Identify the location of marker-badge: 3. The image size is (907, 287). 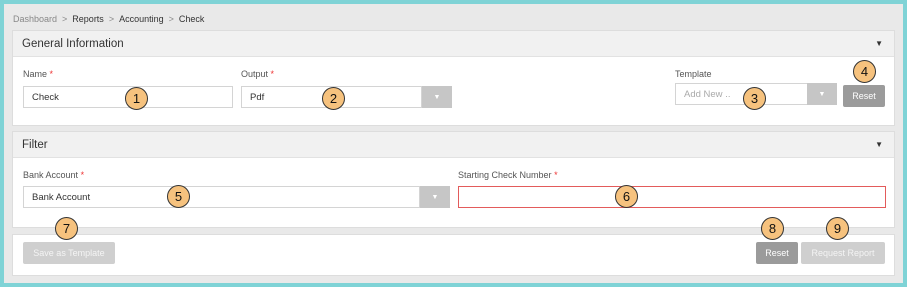
(754, 98).